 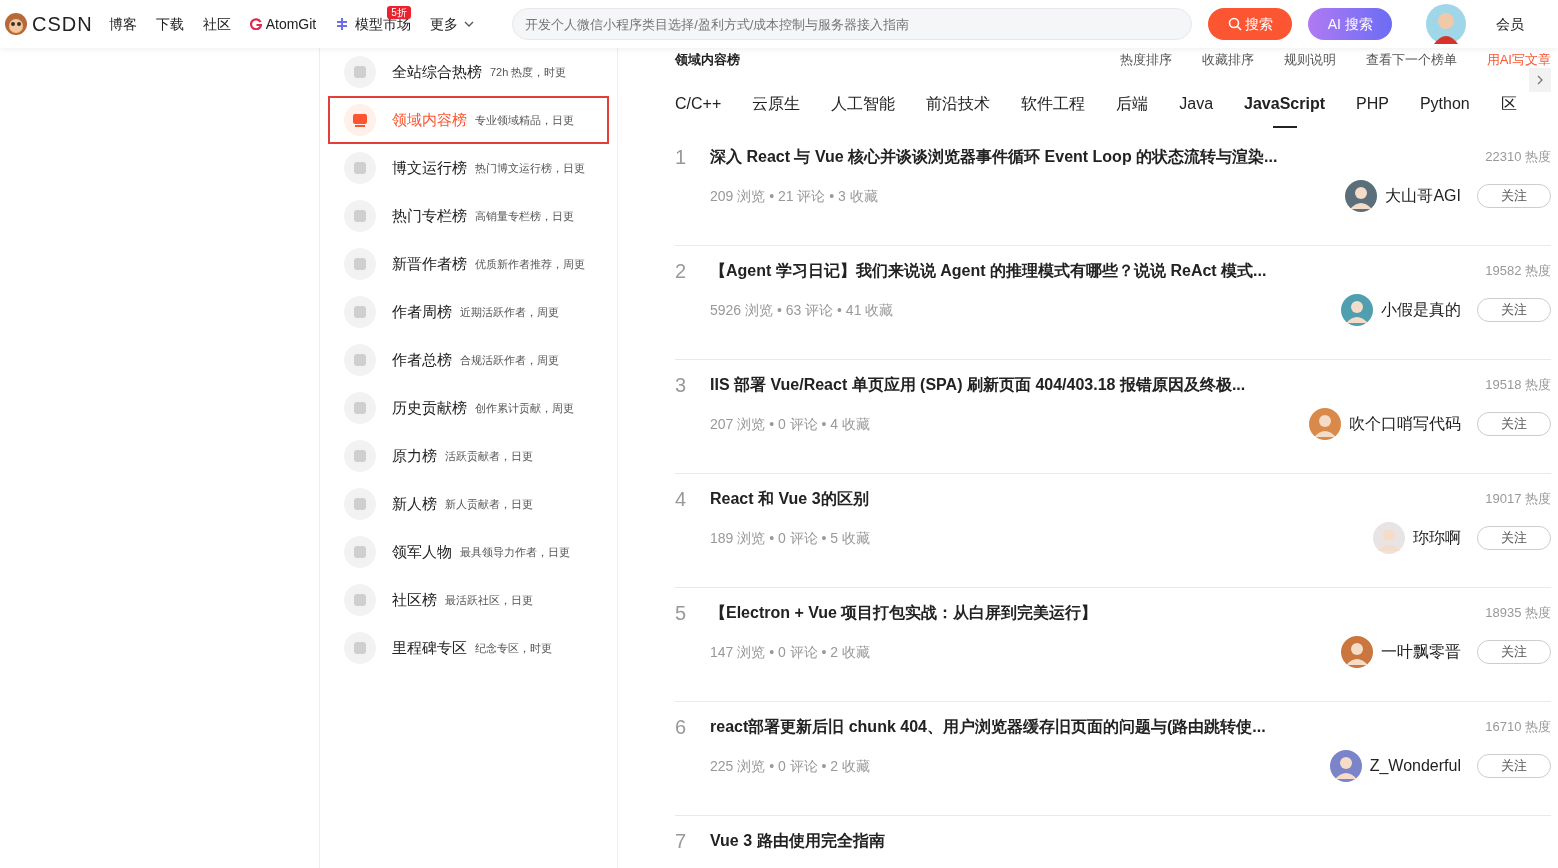 What do you see at coordinates (790, 766) in the screenshot?
I see `article-stats: 225 浏览 • 0 评论 • 2 收藏` at bounding box center [790, 766].